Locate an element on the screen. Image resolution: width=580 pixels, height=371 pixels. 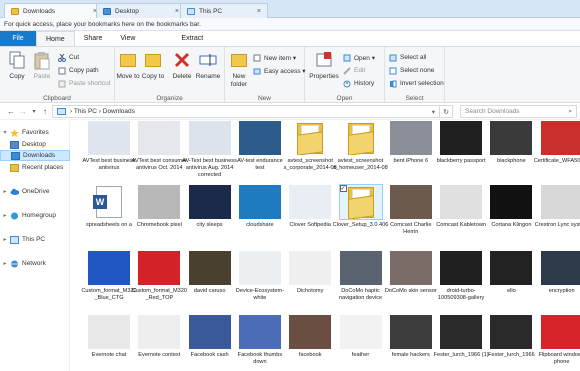
file-name: Clover_Setup_3.0.406 is located at coordinates (360, 225).